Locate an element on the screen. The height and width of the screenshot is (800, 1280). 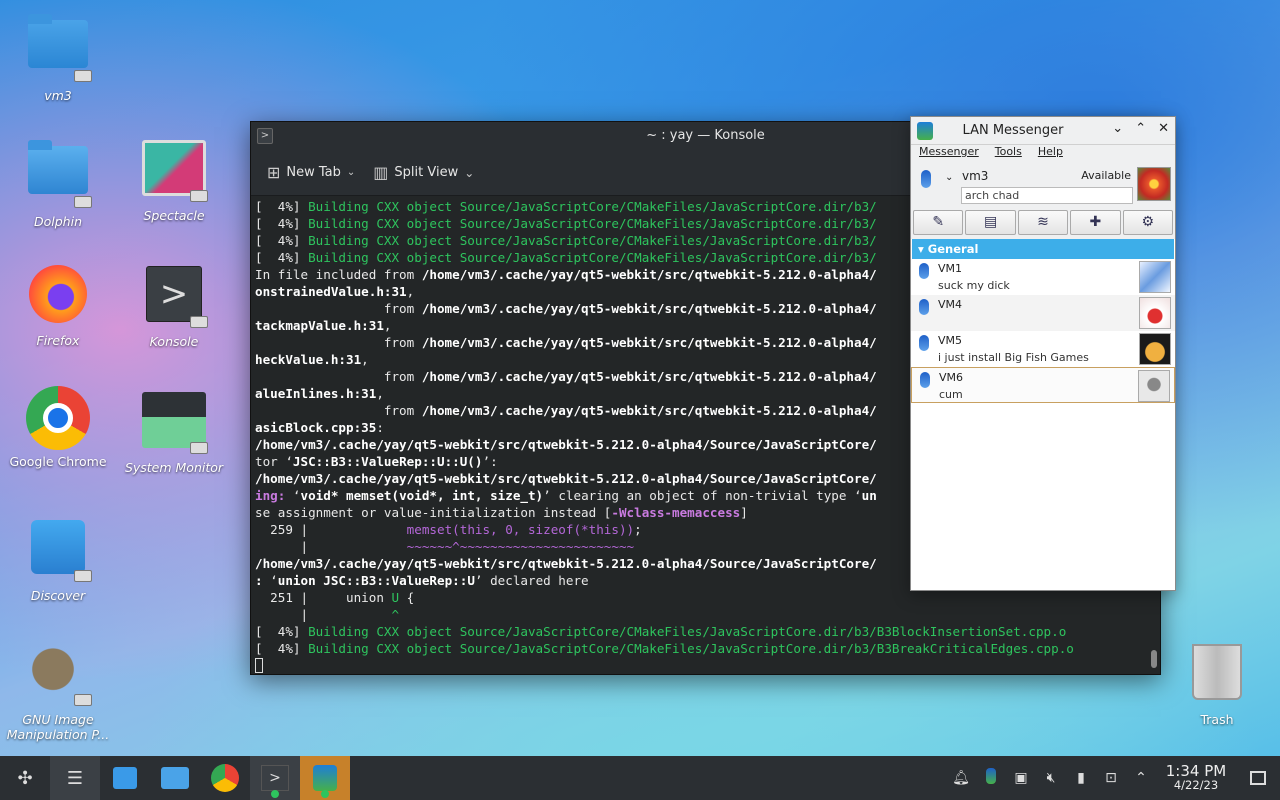
menu-help: Help is located at coordinates (1050, 154).